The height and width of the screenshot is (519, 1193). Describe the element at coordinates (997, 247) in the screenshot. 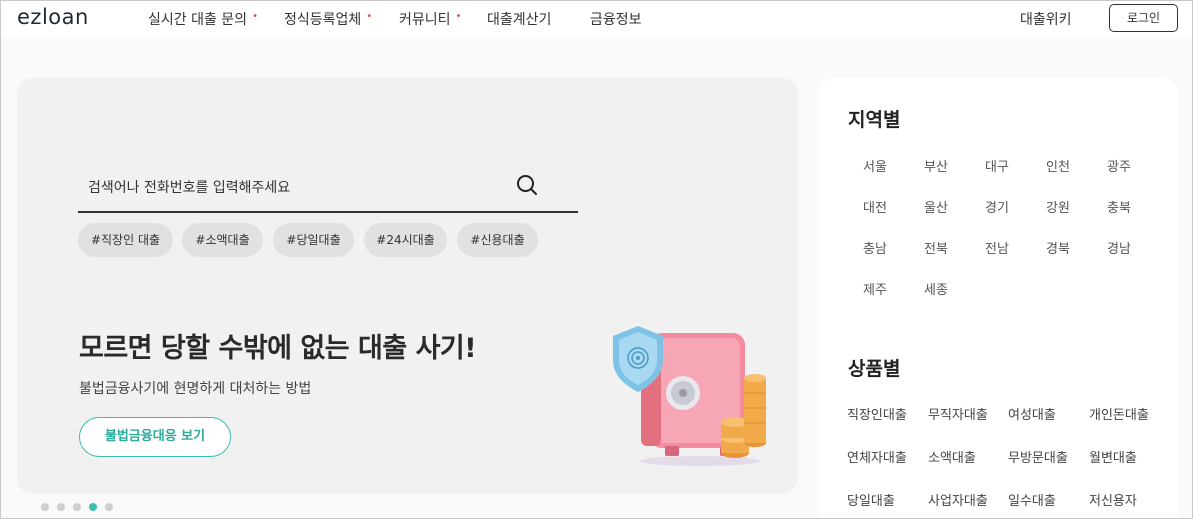

I see `region-link: 전남` at that location.